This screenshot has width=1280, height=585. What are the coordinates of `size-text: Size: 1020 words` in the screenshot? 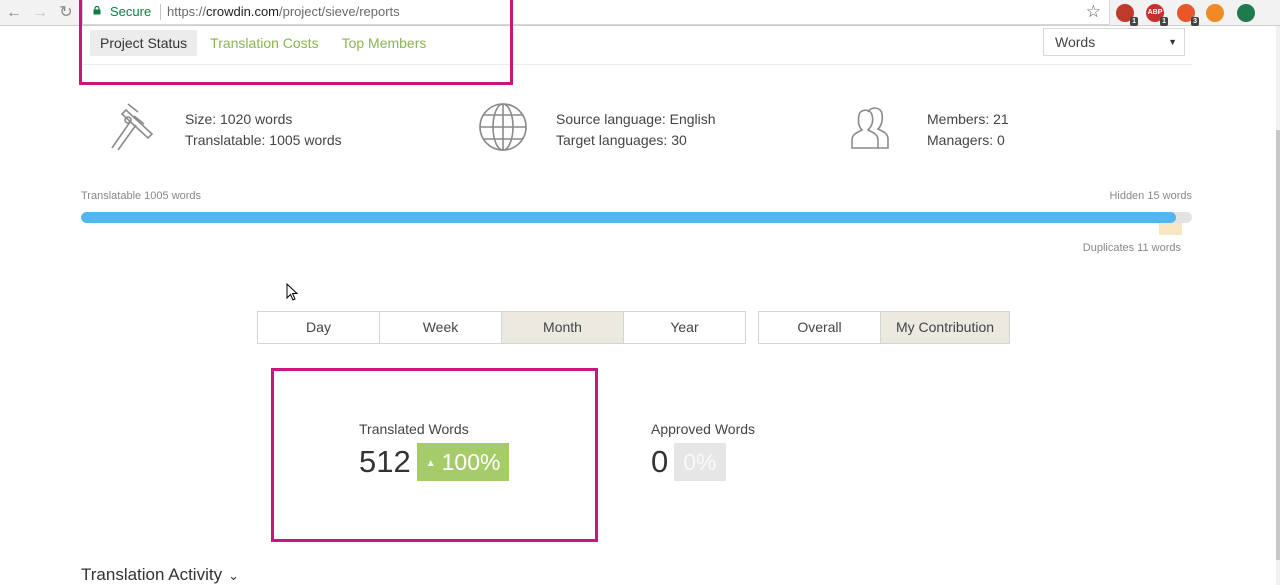 It's located at (239, 119).